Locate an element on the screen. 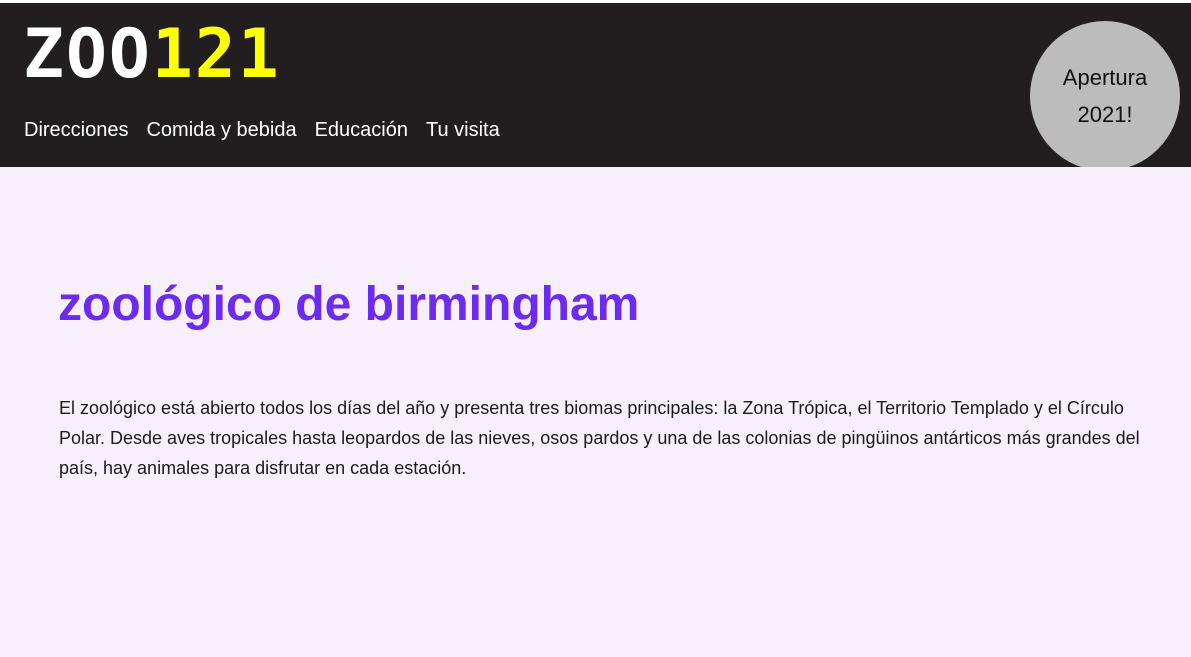 The image size is (1191, 657). opening-badge: Apertura 2021! is located at coordinates (1105, 96).